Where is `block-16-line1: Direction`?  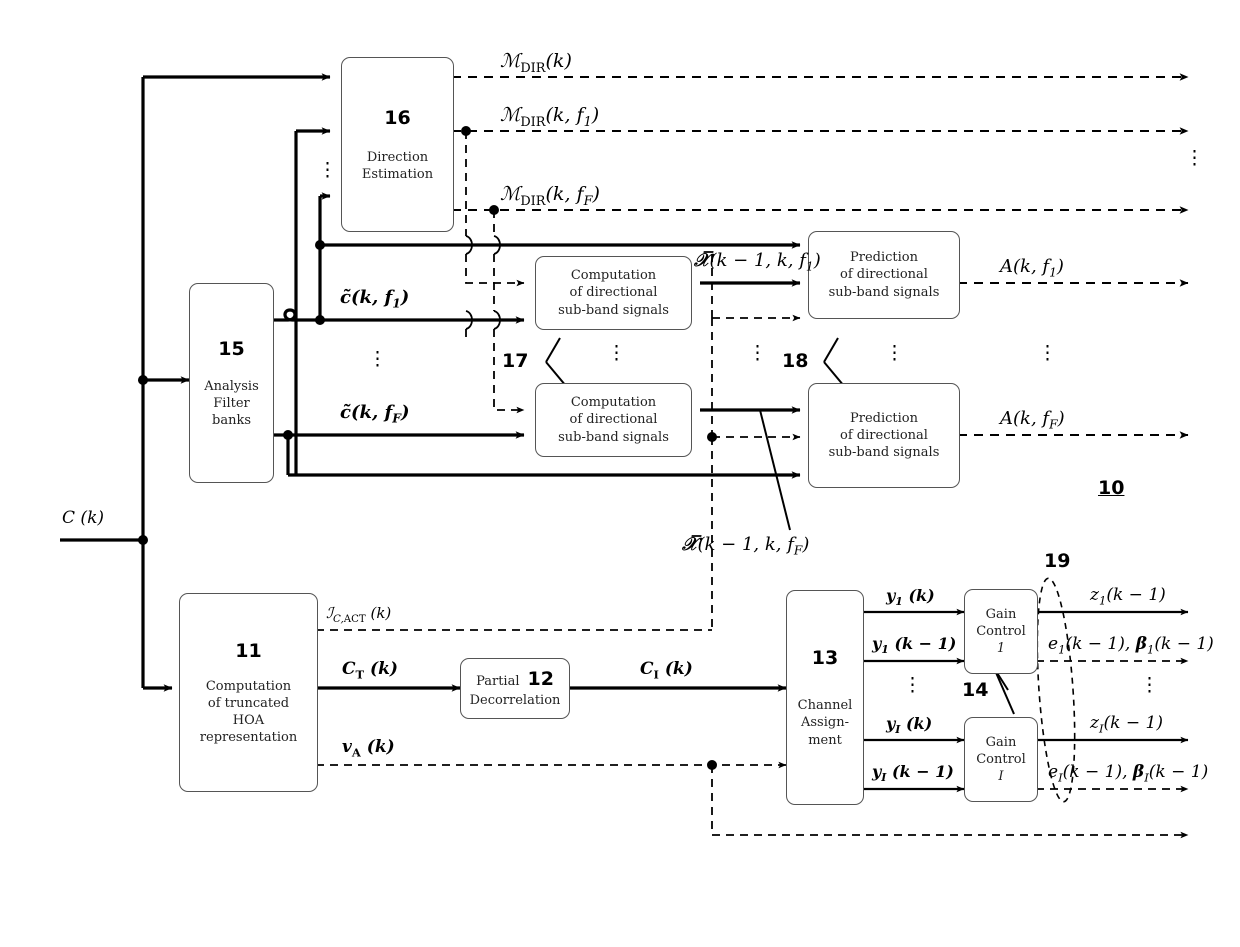 block-16-line1: Direction is located at coordinates (397, 157).